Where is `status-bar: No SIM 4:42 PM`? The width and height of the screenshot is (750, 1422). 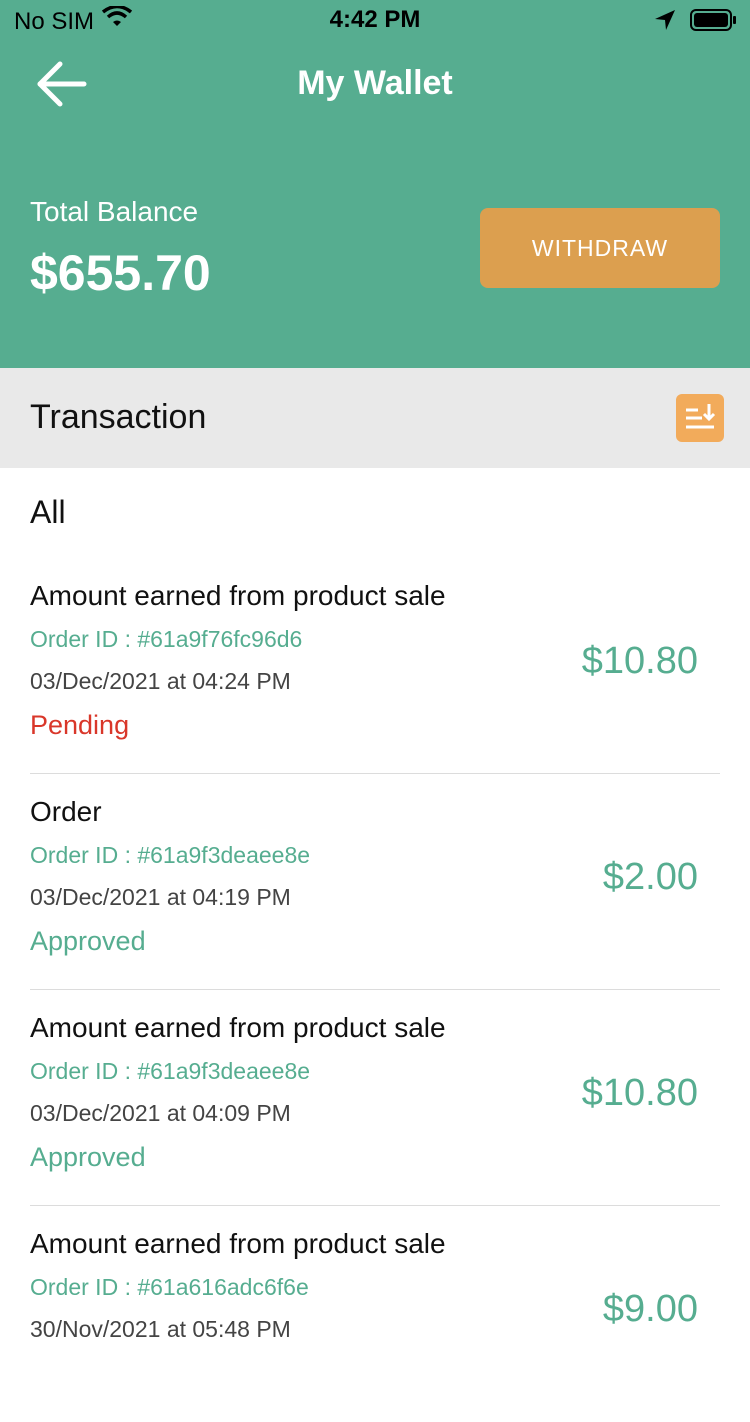
status-bar: No SIM 4:42 PM is located at coordinates (375, 20).